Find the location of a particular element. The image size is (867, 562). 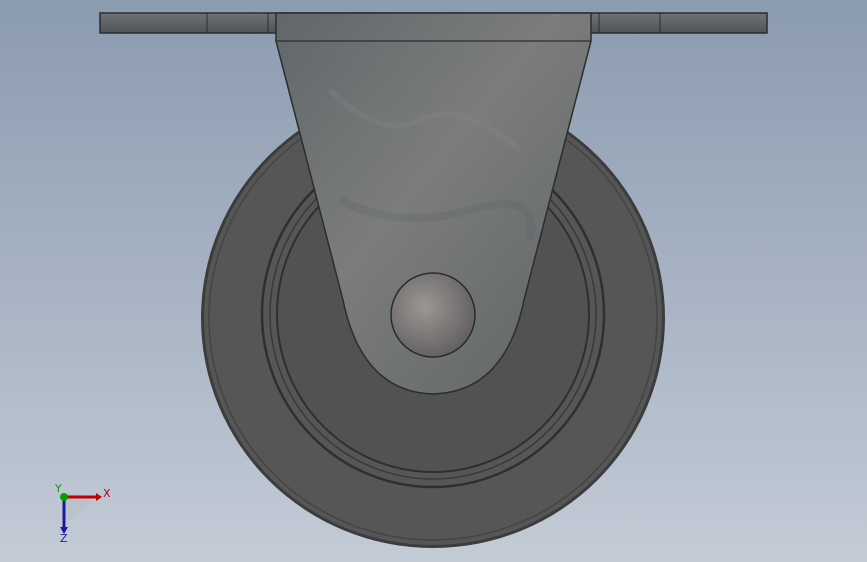

axle-nut is located at coordinates (433, 315).